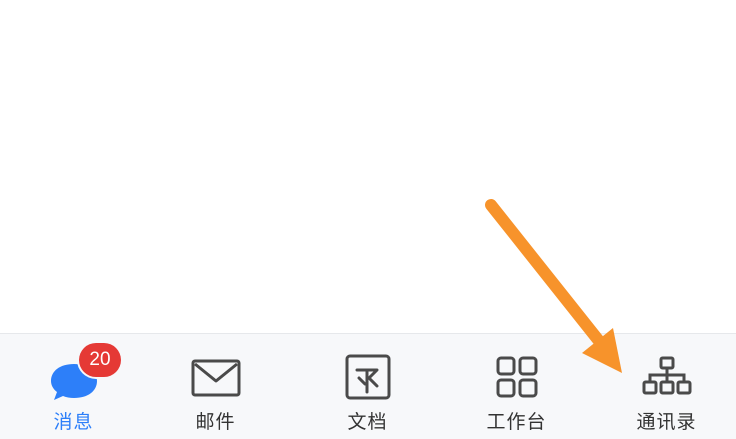 The height and width of the screenshot is (439, 736). I want to click on workbench-grid-icon, so click(517, 378).